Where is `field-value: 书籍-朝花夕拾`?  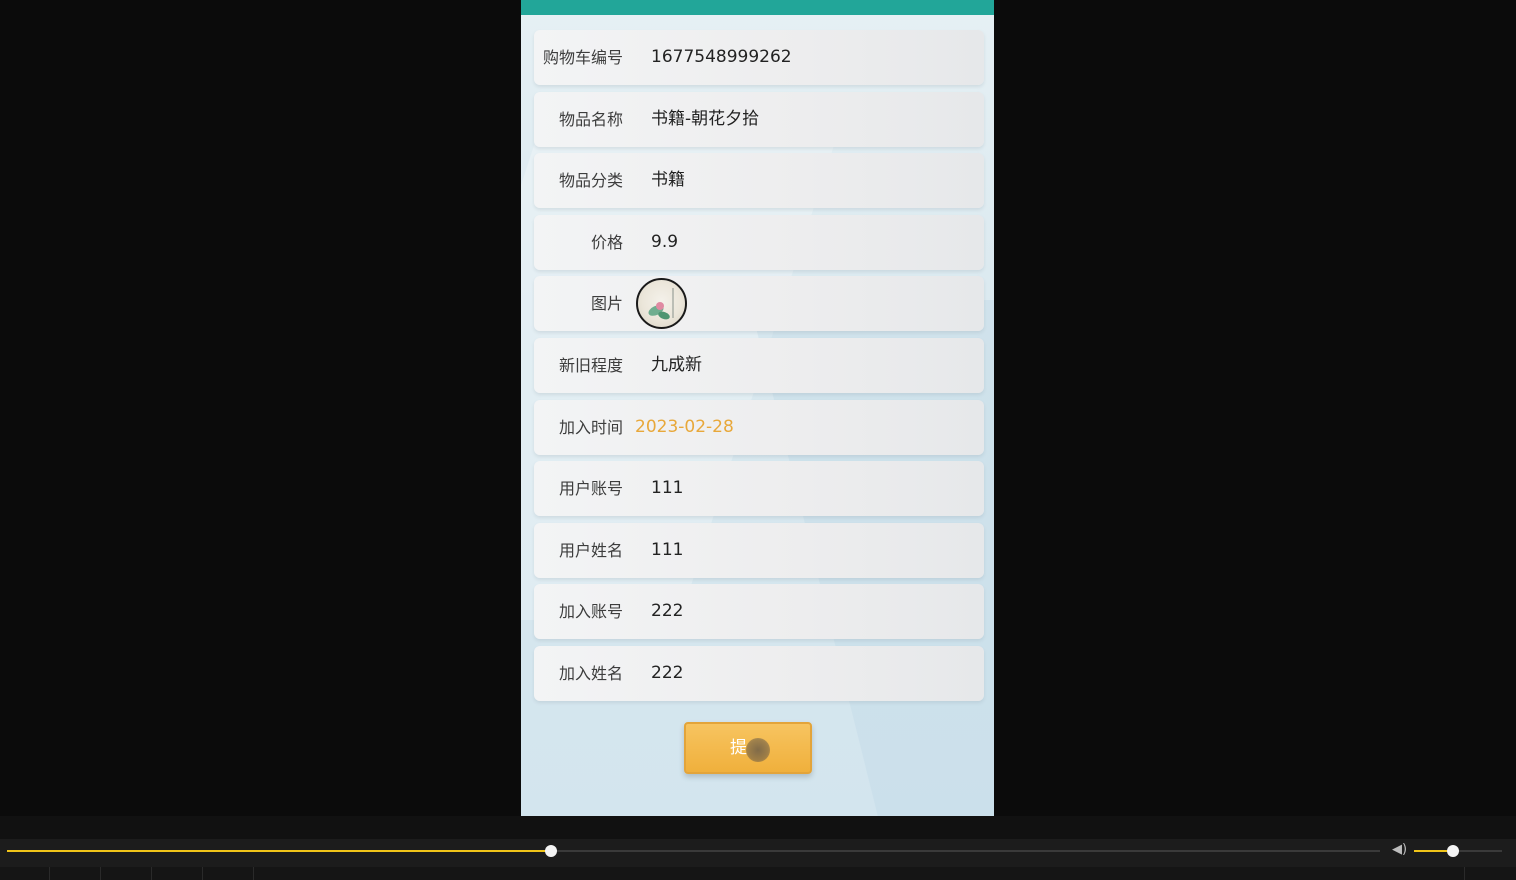 field-value: 书籍-朝花夕拾 is located at coordinates (705, 118).